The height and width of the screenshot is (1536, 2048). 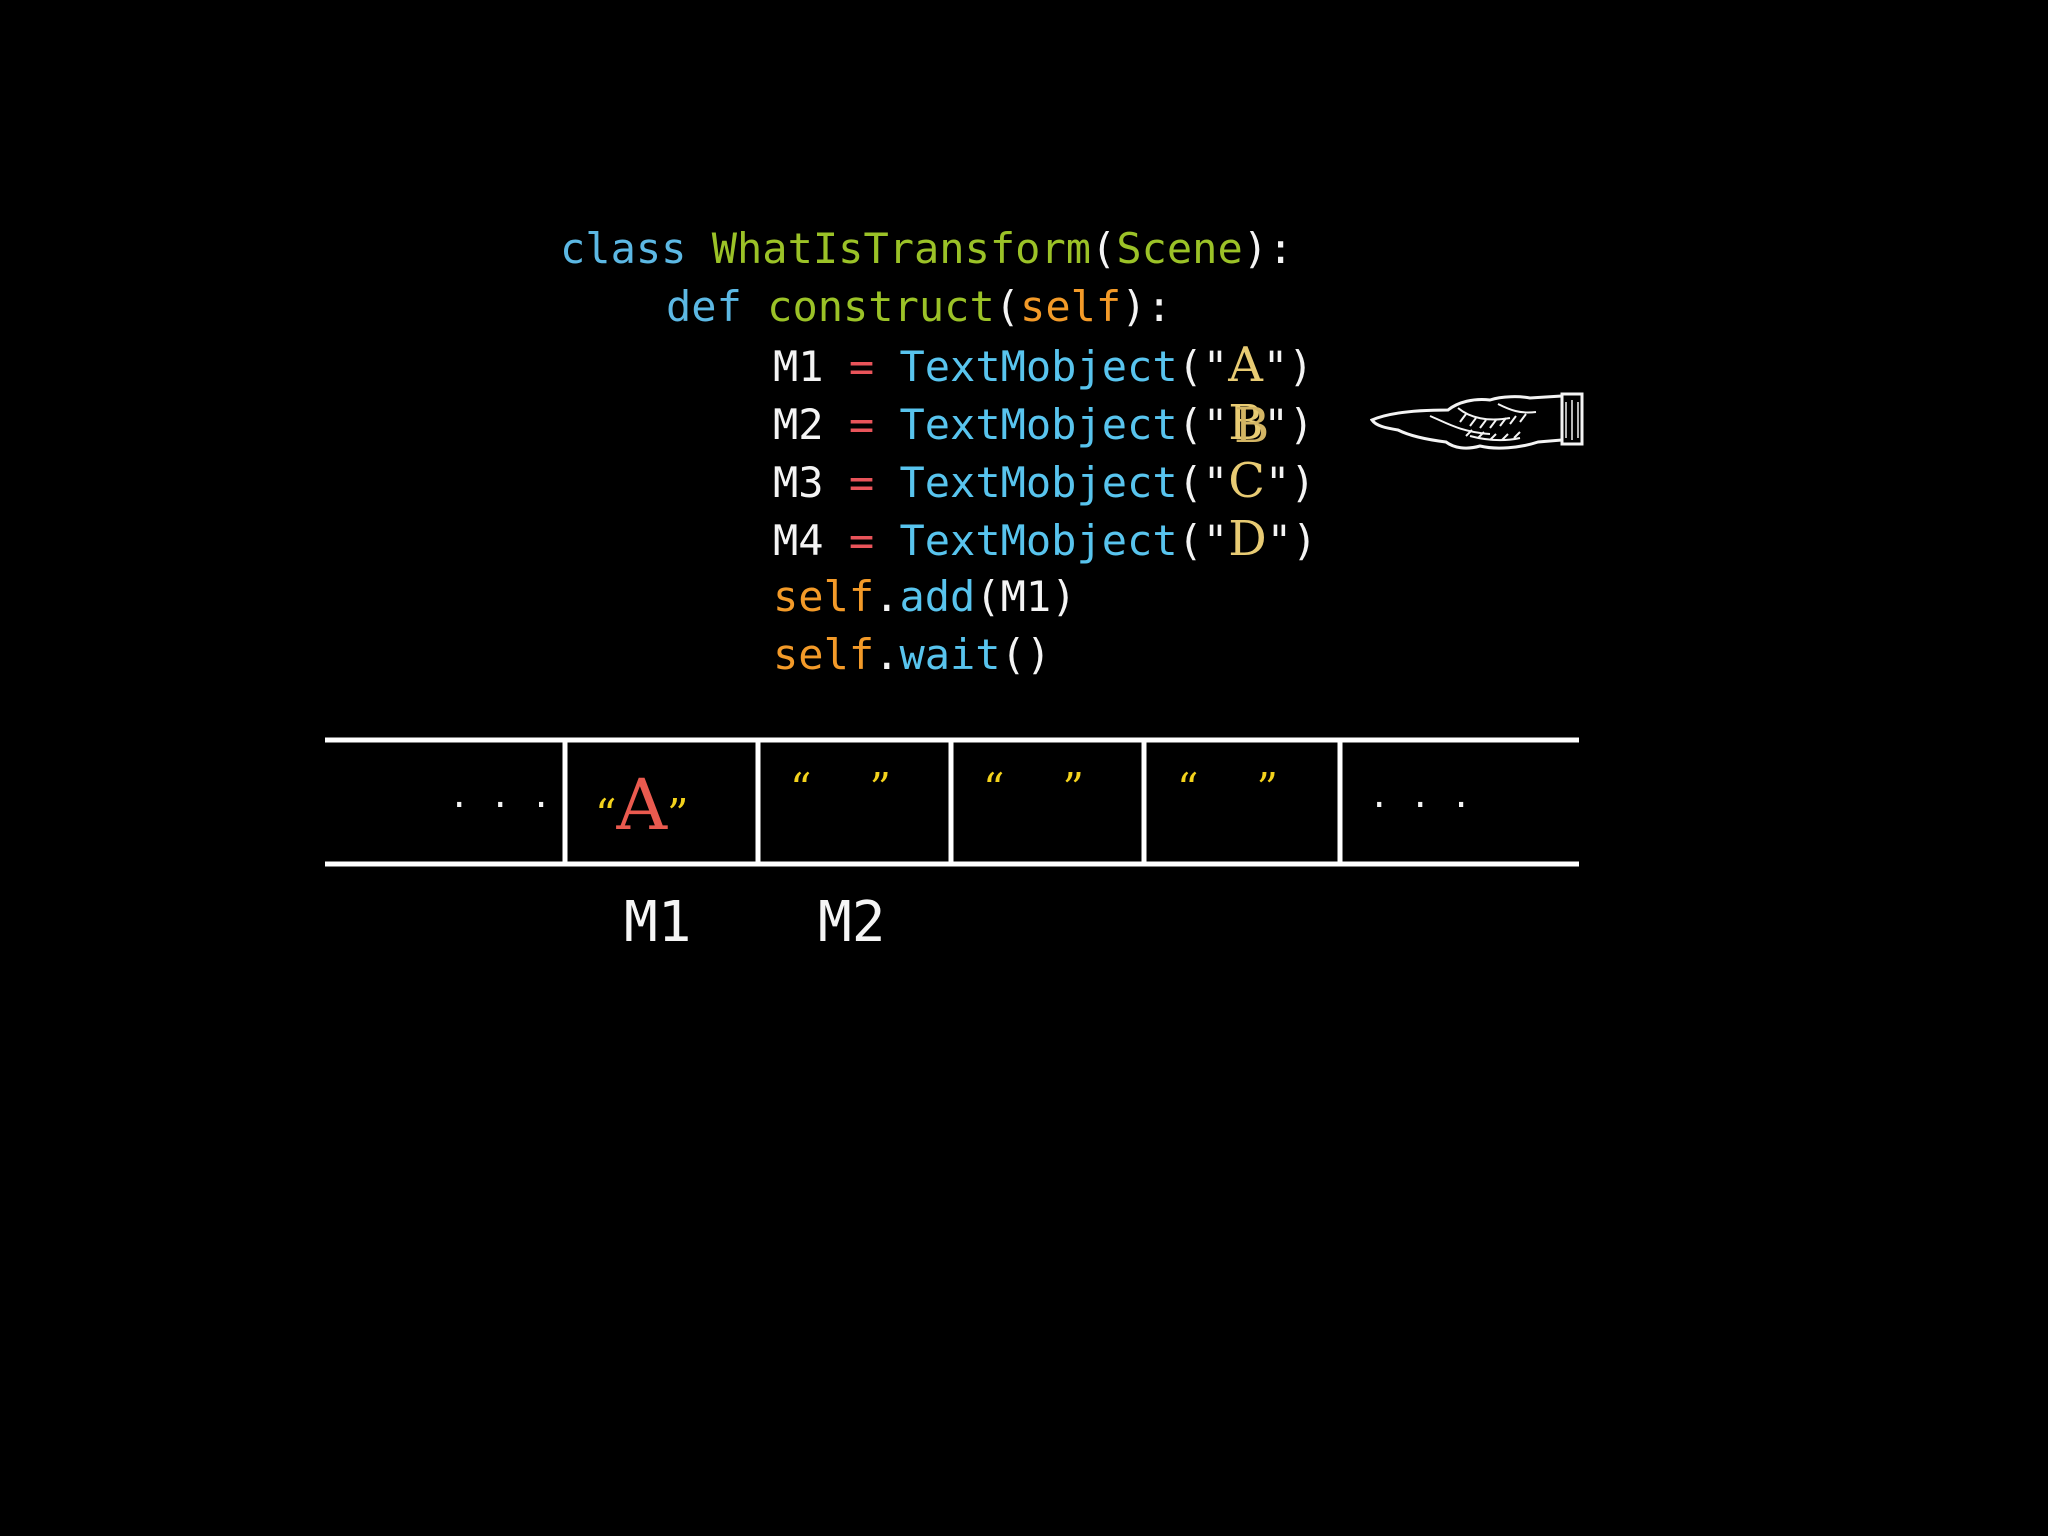 I want to click on code-line-m1: M1 = TextMobject("A"), so click(x=1043, y=366).